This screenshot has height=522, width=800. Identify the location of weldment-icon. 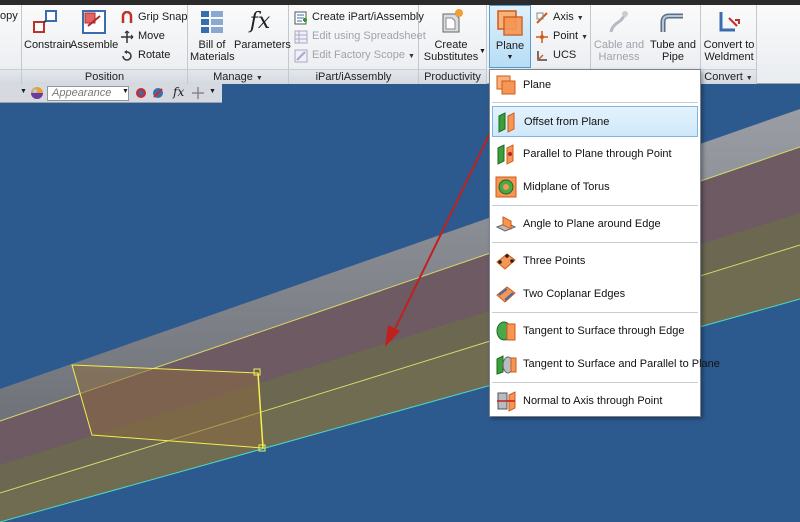
(729, 22).